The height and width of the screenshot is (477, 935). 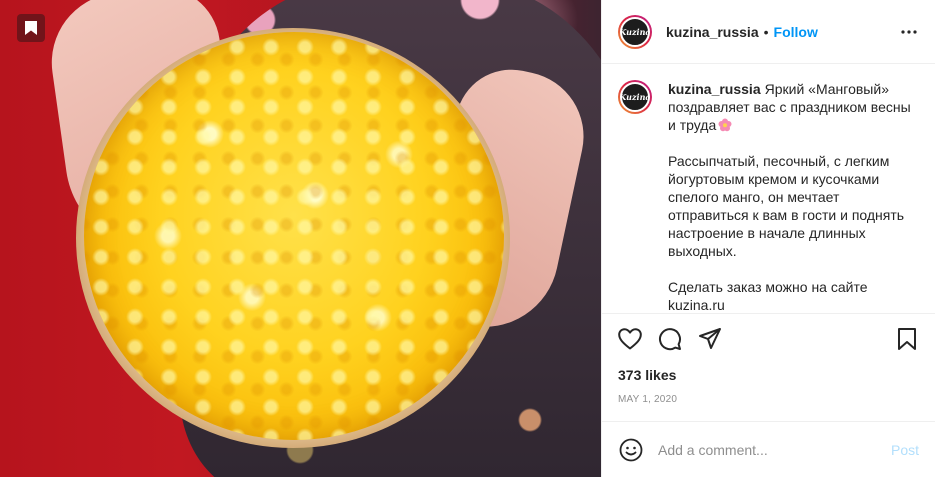 I want to click on caption-username: kuzina_russia, so click(x=714, y=89).